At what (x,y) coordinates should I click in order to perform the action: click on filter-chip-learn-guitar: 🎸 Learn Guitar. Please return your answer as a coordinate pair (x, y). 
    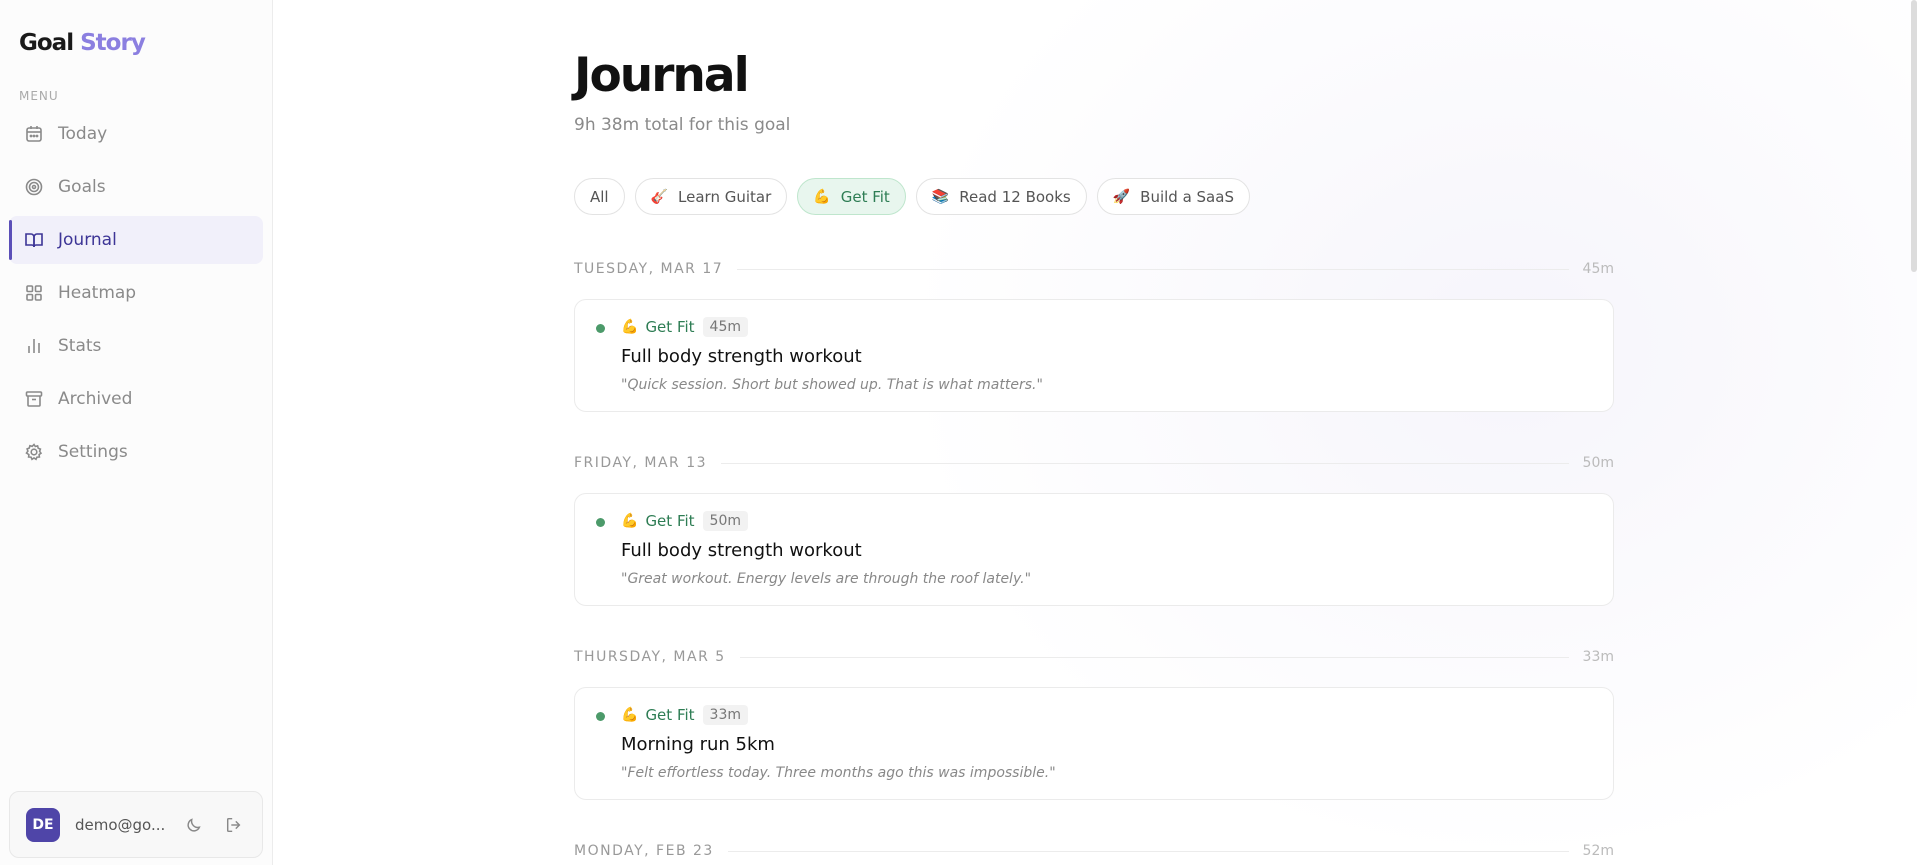
    Looking at the image, I should click on (711, 196).